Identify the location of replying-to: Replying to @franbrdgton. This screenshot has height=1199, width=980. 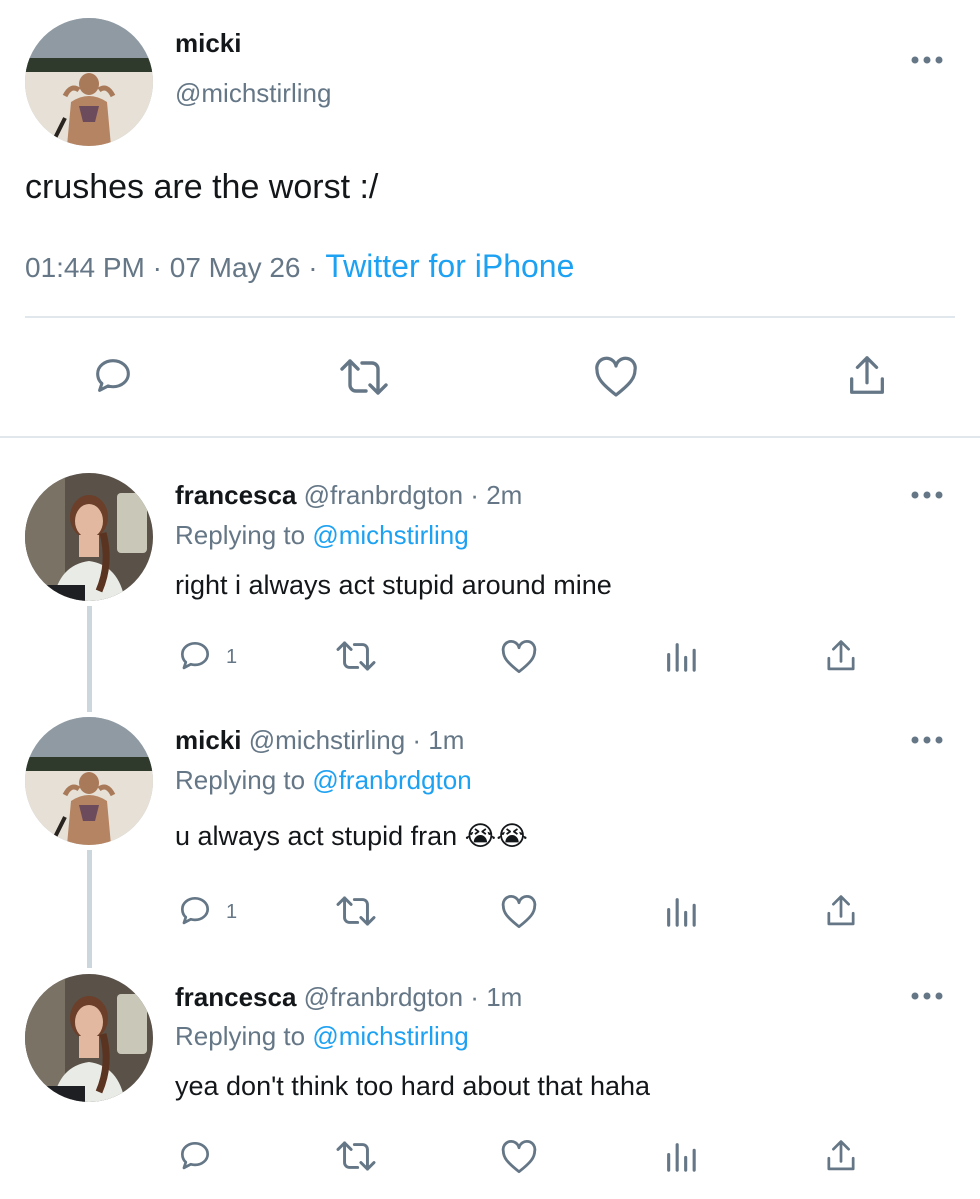
(323, 780).